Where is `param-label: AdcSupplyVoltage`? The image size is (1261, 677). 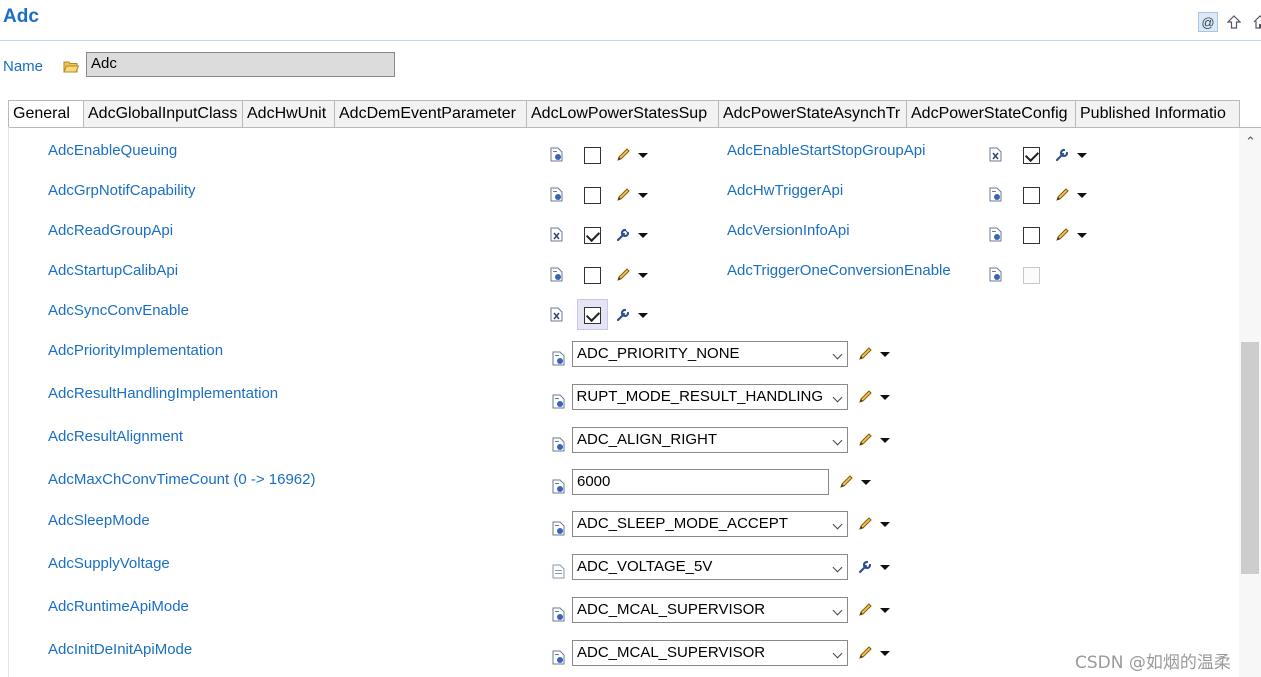
param-label: AdcSupplyVoltage is located at coordinates (109, 563).